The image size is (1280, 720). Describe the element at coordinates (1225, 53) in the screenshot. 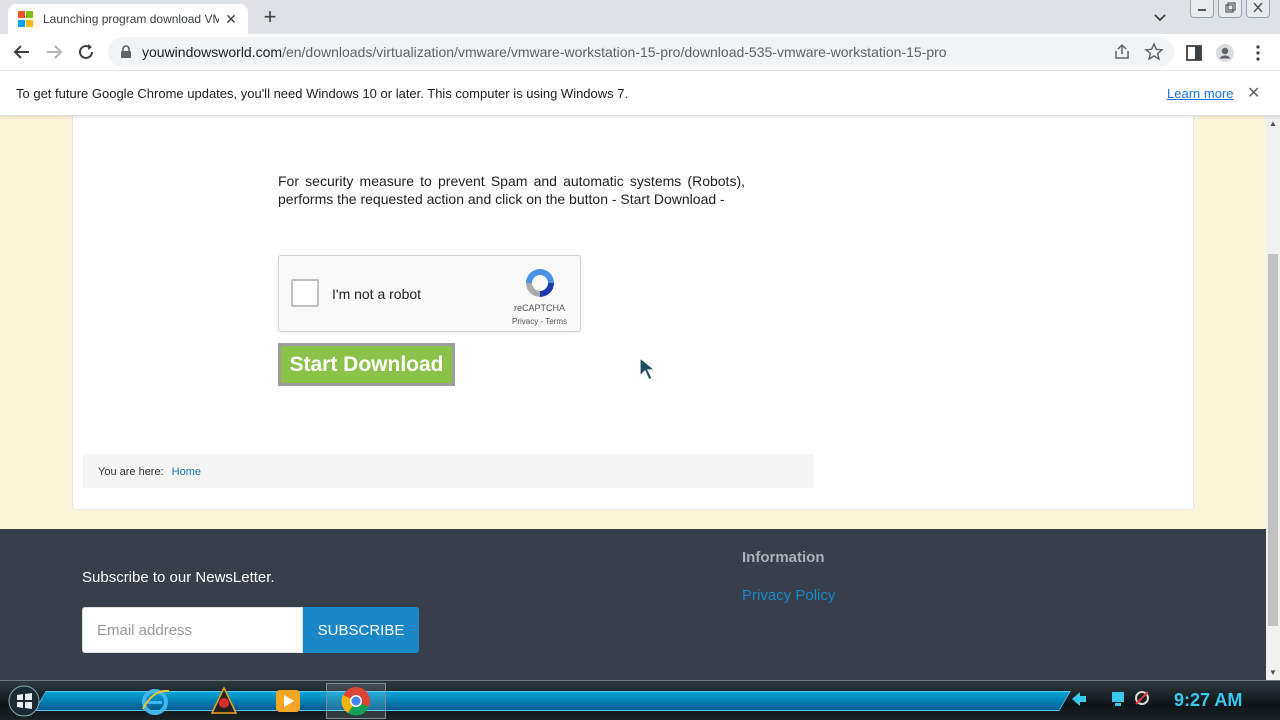

I see `profile-icon` at that location.